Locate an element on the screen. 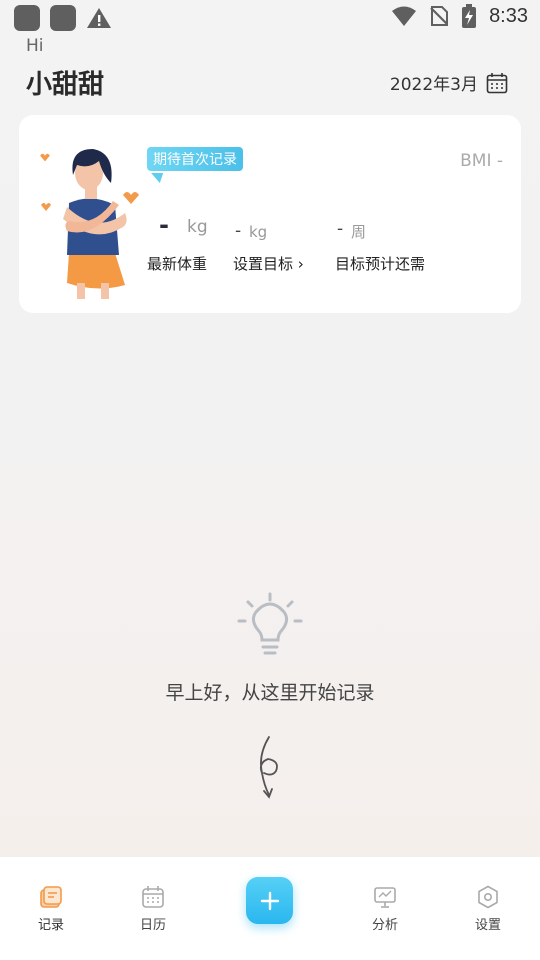 The height and width of the screenshot is (960, 540). status-time: 8:33 is located at coordinates (508, 15).